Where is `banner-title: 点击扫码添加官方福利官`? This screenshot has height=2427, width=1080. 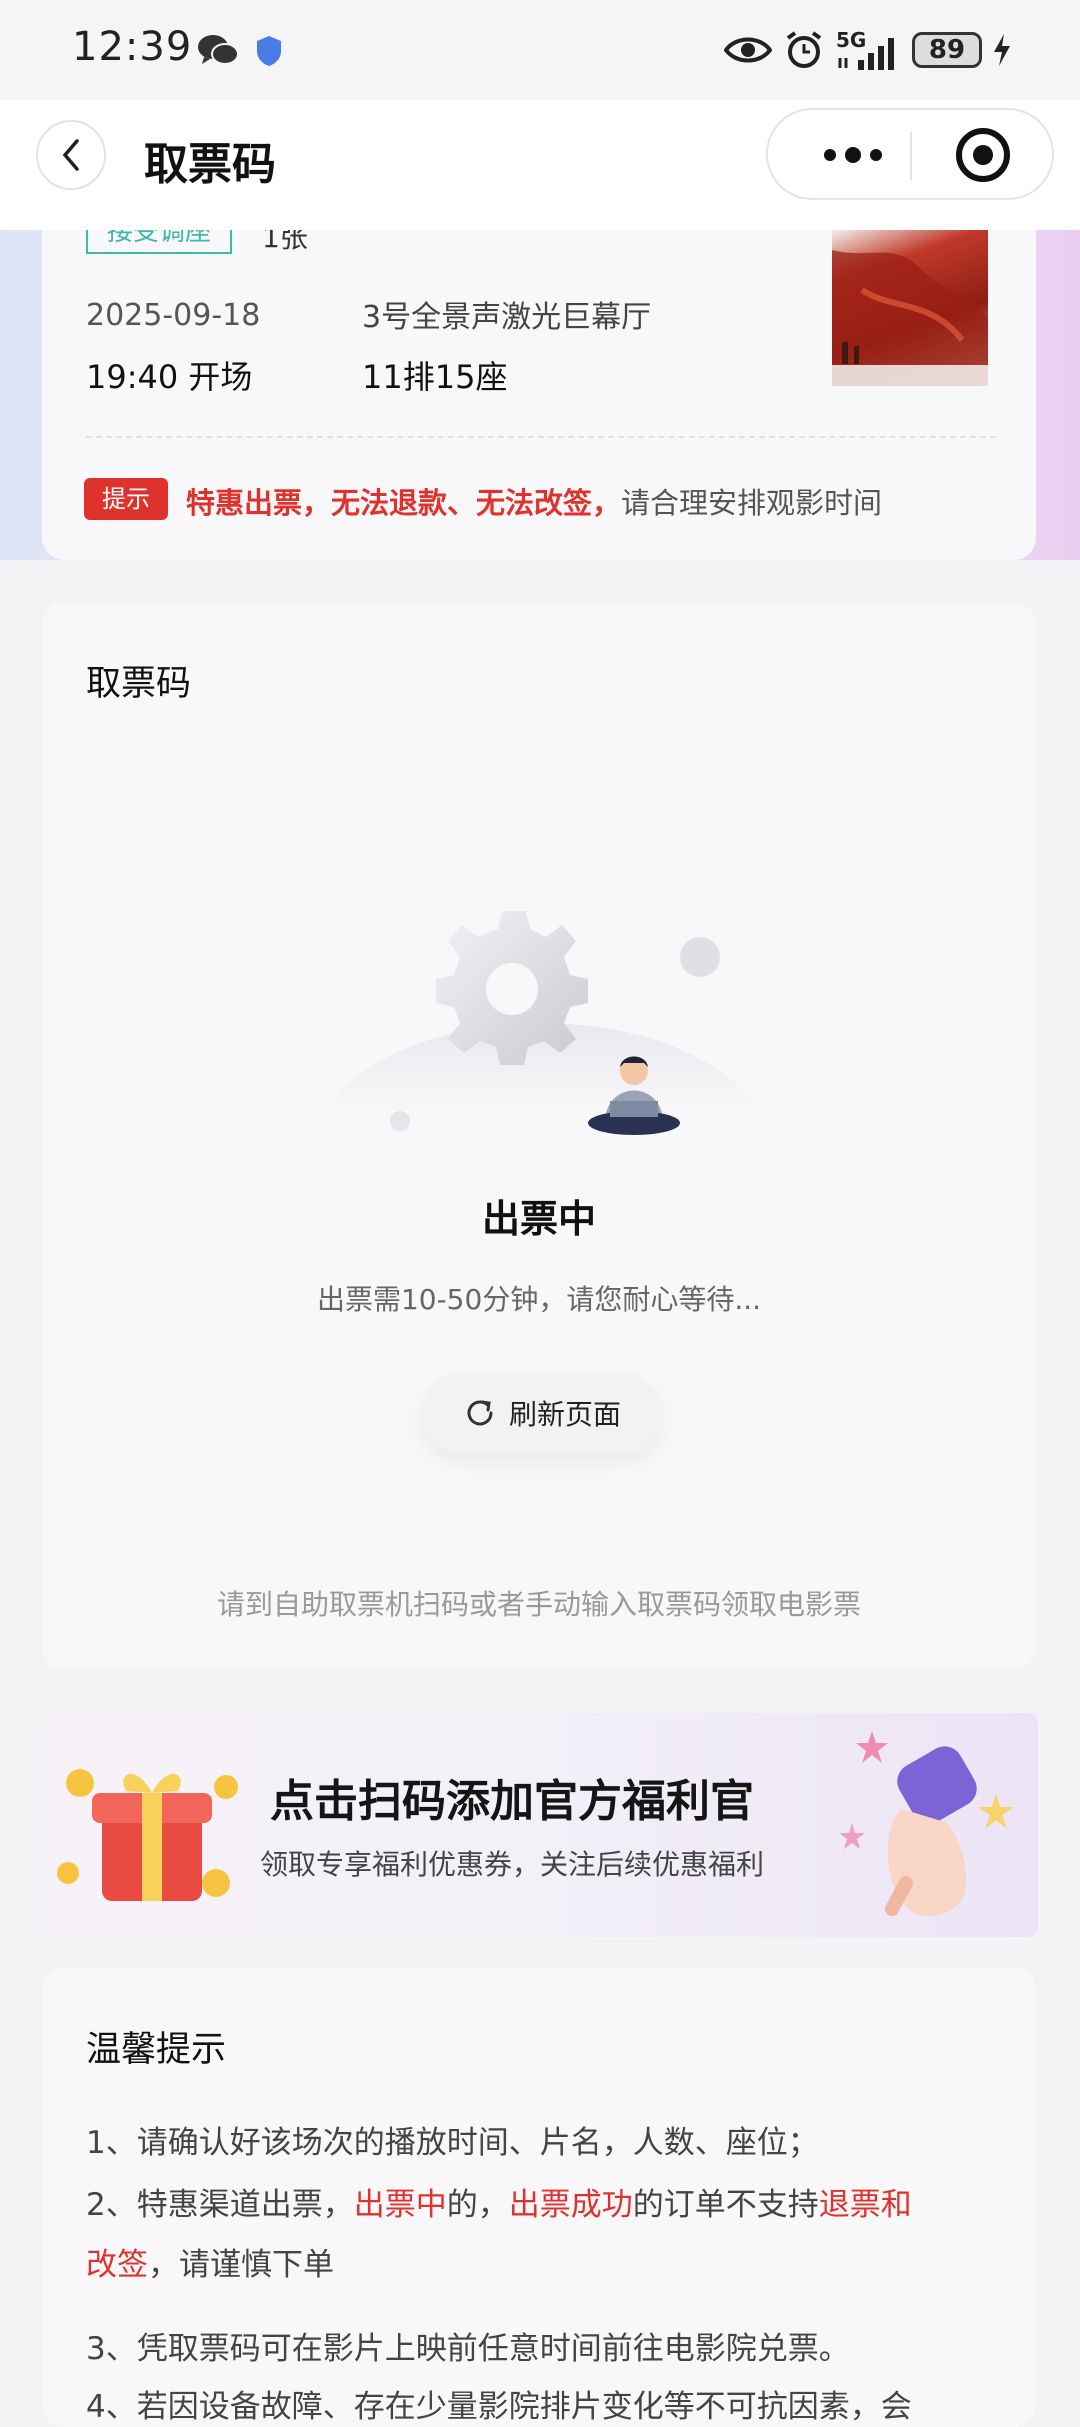
banner-title: 点击扫码添加官方福利官 is located at coordinates (512, 1801).